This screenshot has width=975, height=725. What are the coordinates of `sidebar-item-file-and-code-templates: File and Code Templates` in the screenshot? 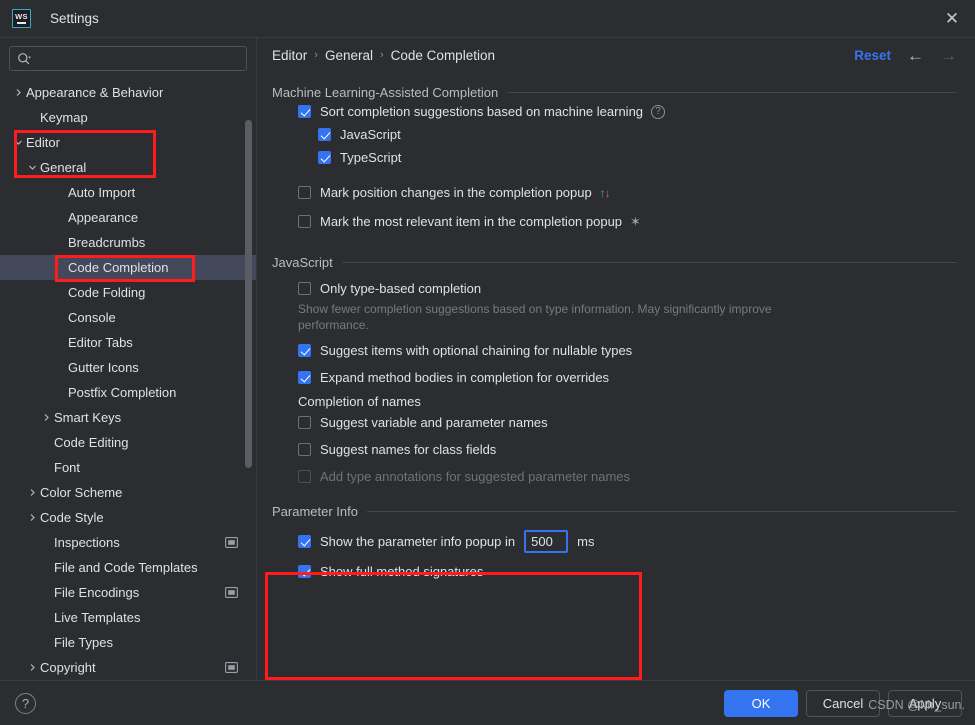 It's located at (128, 567).